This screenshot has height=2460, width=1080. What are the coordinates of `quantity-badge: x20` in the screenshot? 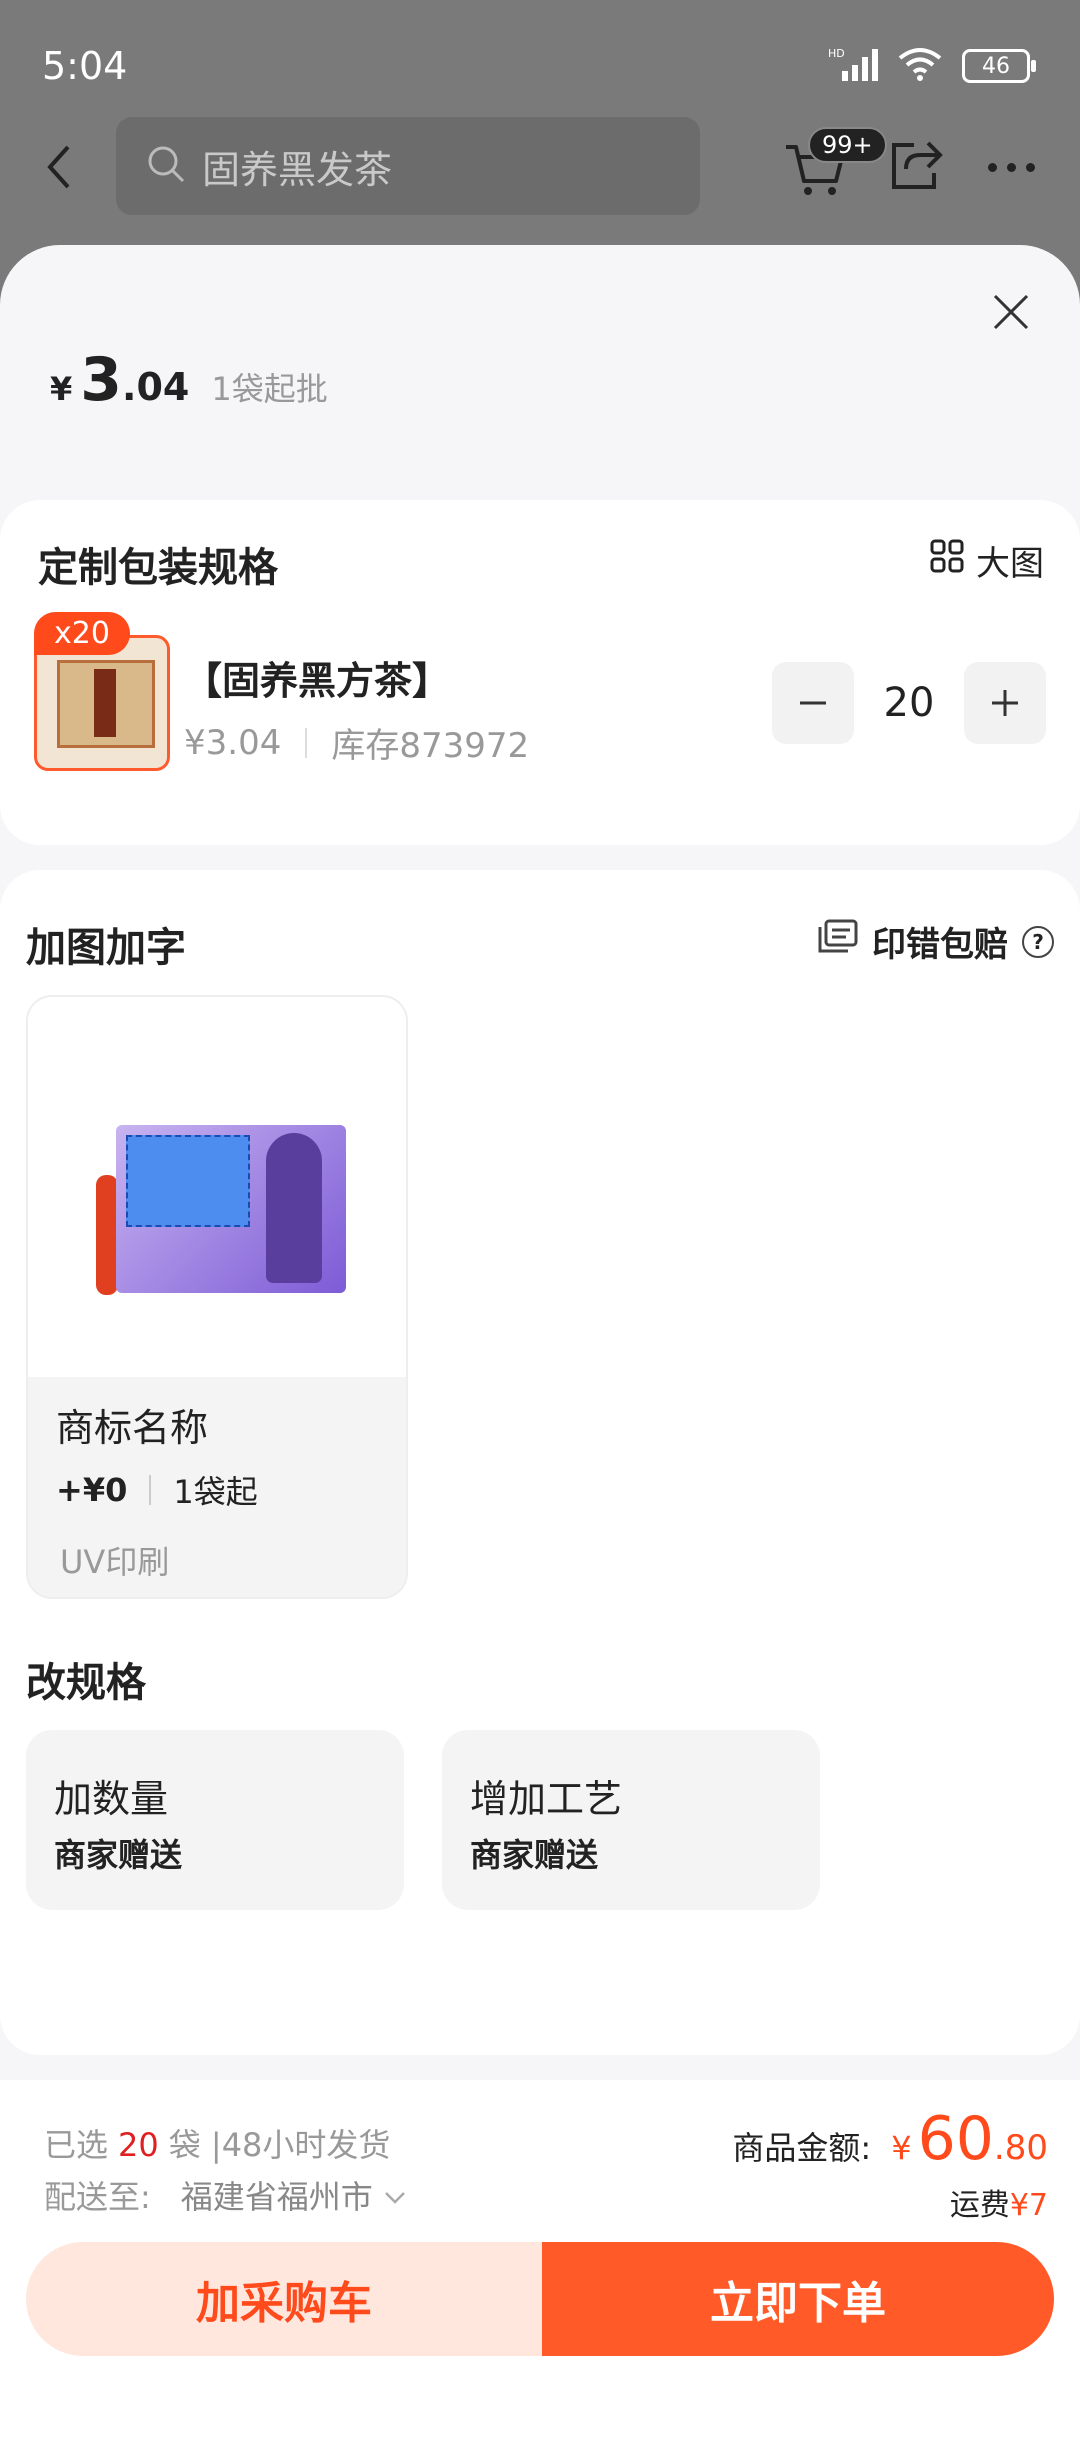 It's located at (82, 633).